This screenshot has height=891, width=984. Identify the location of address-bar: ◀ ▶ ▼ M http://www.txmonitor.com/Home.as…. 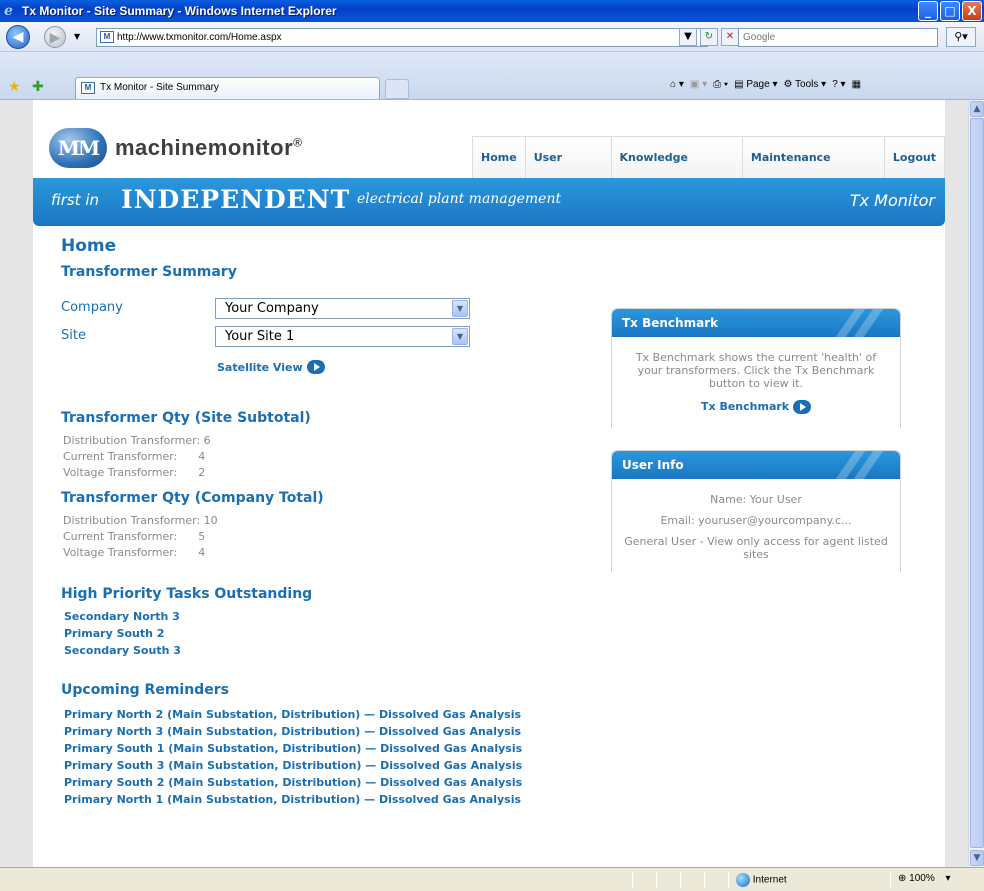
(492, 37).